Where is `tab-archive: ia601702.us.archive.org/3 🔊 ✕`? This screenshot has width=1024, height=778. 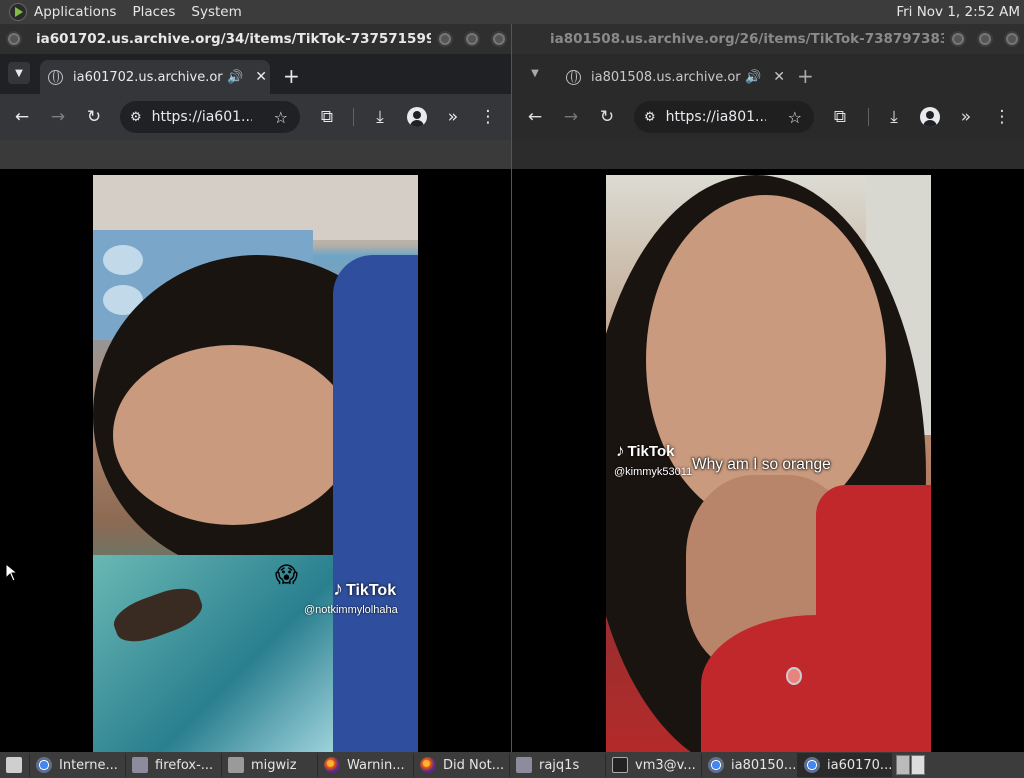 tab-archive: ia601702.us.archive.org/3 🔊 ✕ is located at coordinates (155, 77).